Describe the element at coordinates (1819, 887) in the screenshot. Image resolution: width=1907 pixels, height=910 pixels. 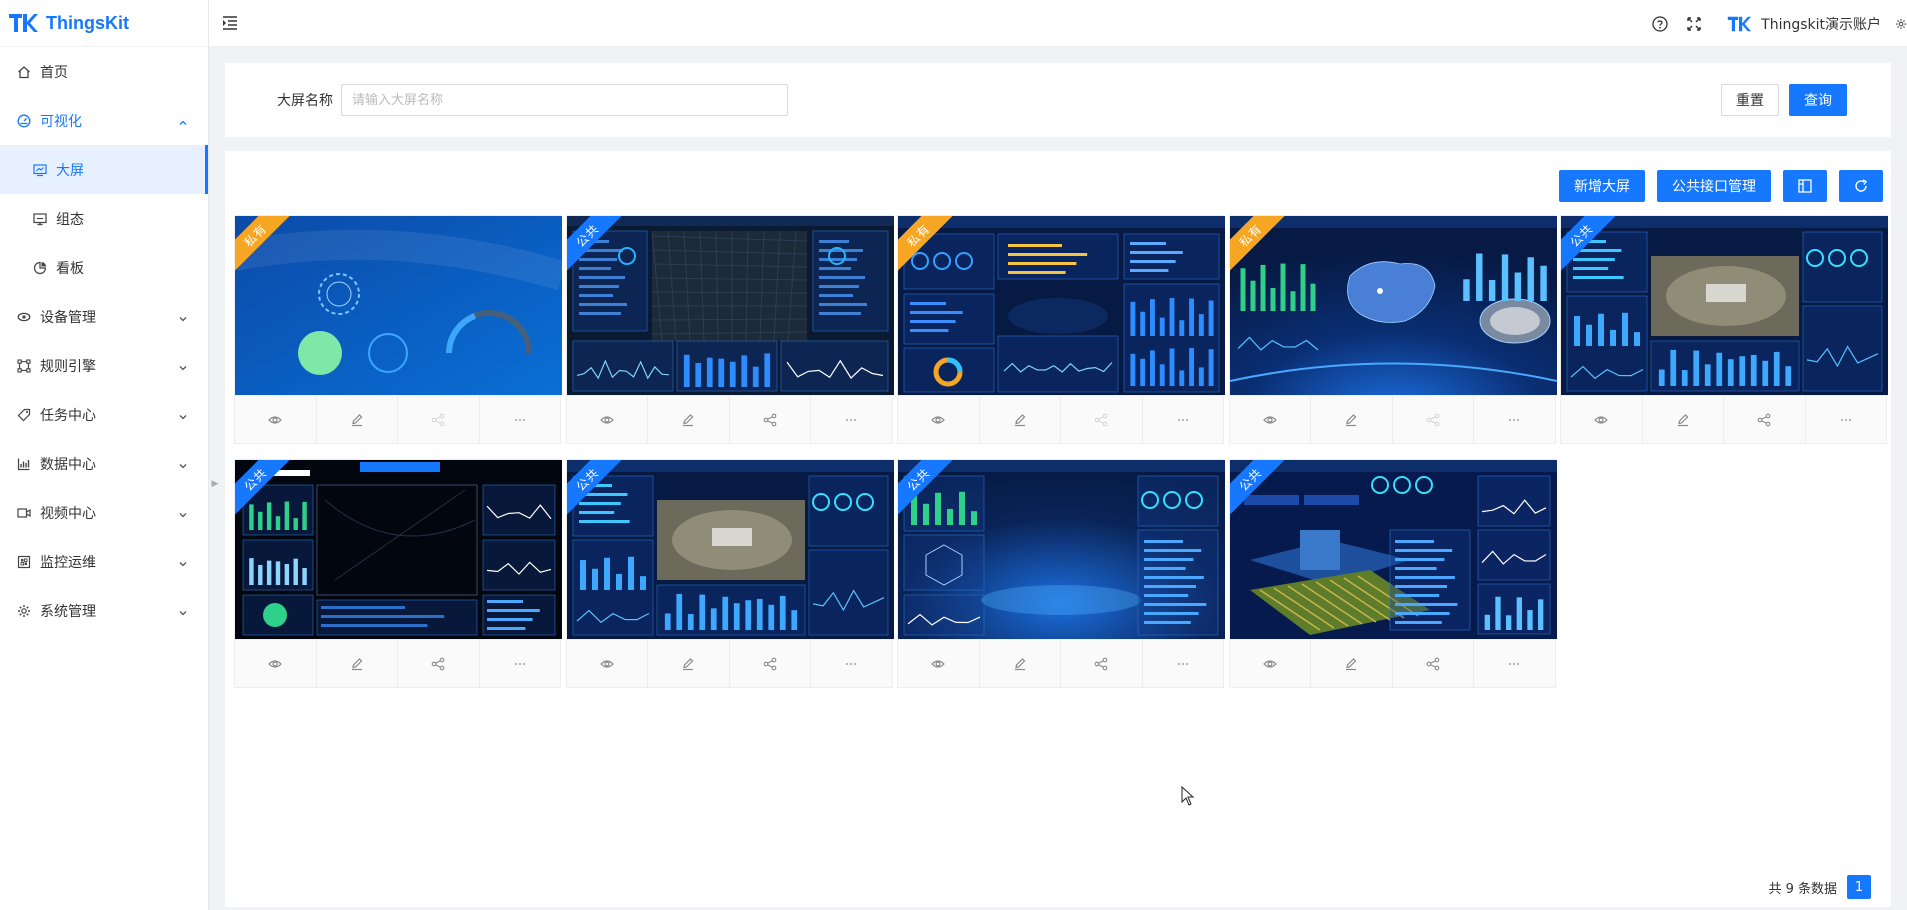
I see `pagination: 共 9 条数据 1` at that location.